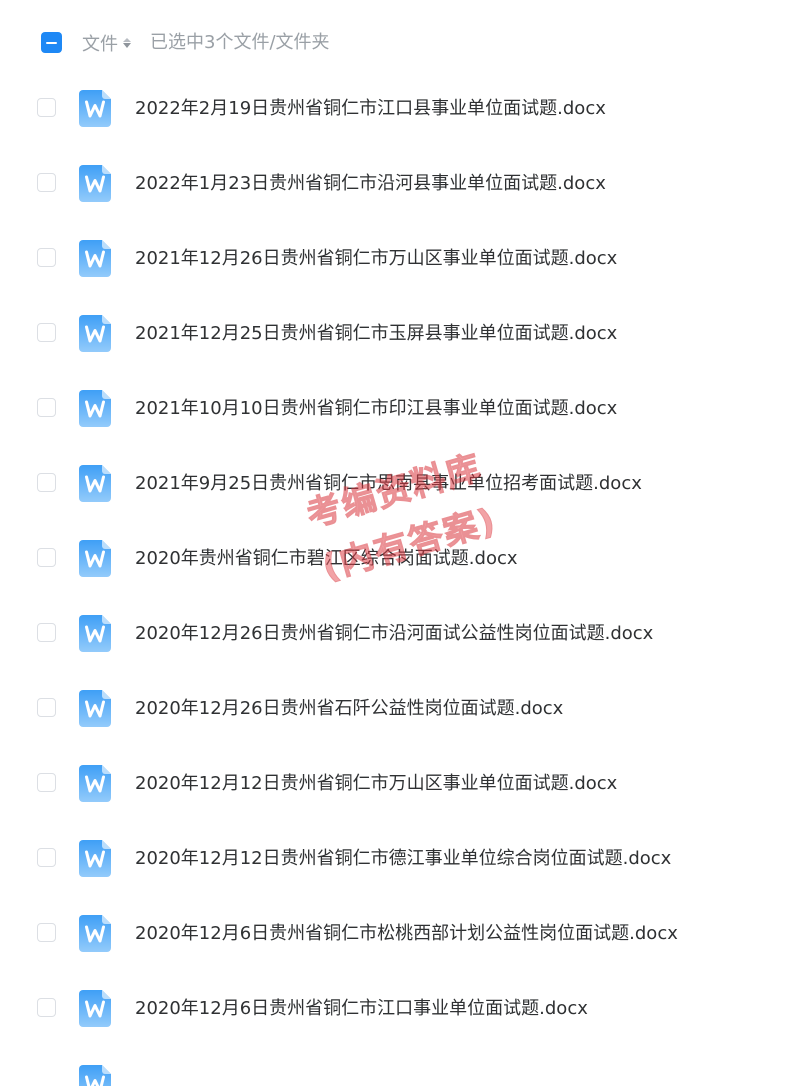 This screenshot has height=1086, width=800. I want to click on file-name: 2021年9月25日贵州省铜仁市思南县事业单位招考面试题.docx, so click(388, 484).